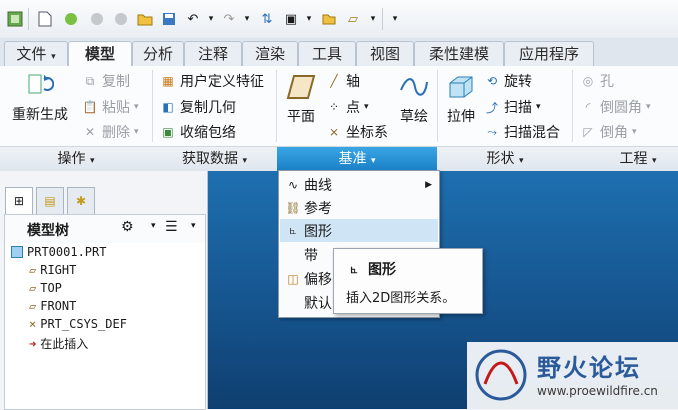 Image resolution: width=678 pixels, height=410 pixels. What do you see at coordinates (347, 107) in the screenshot?
I see `point-button: ⁘ 点 ▾` at bounding box center [347, 107].